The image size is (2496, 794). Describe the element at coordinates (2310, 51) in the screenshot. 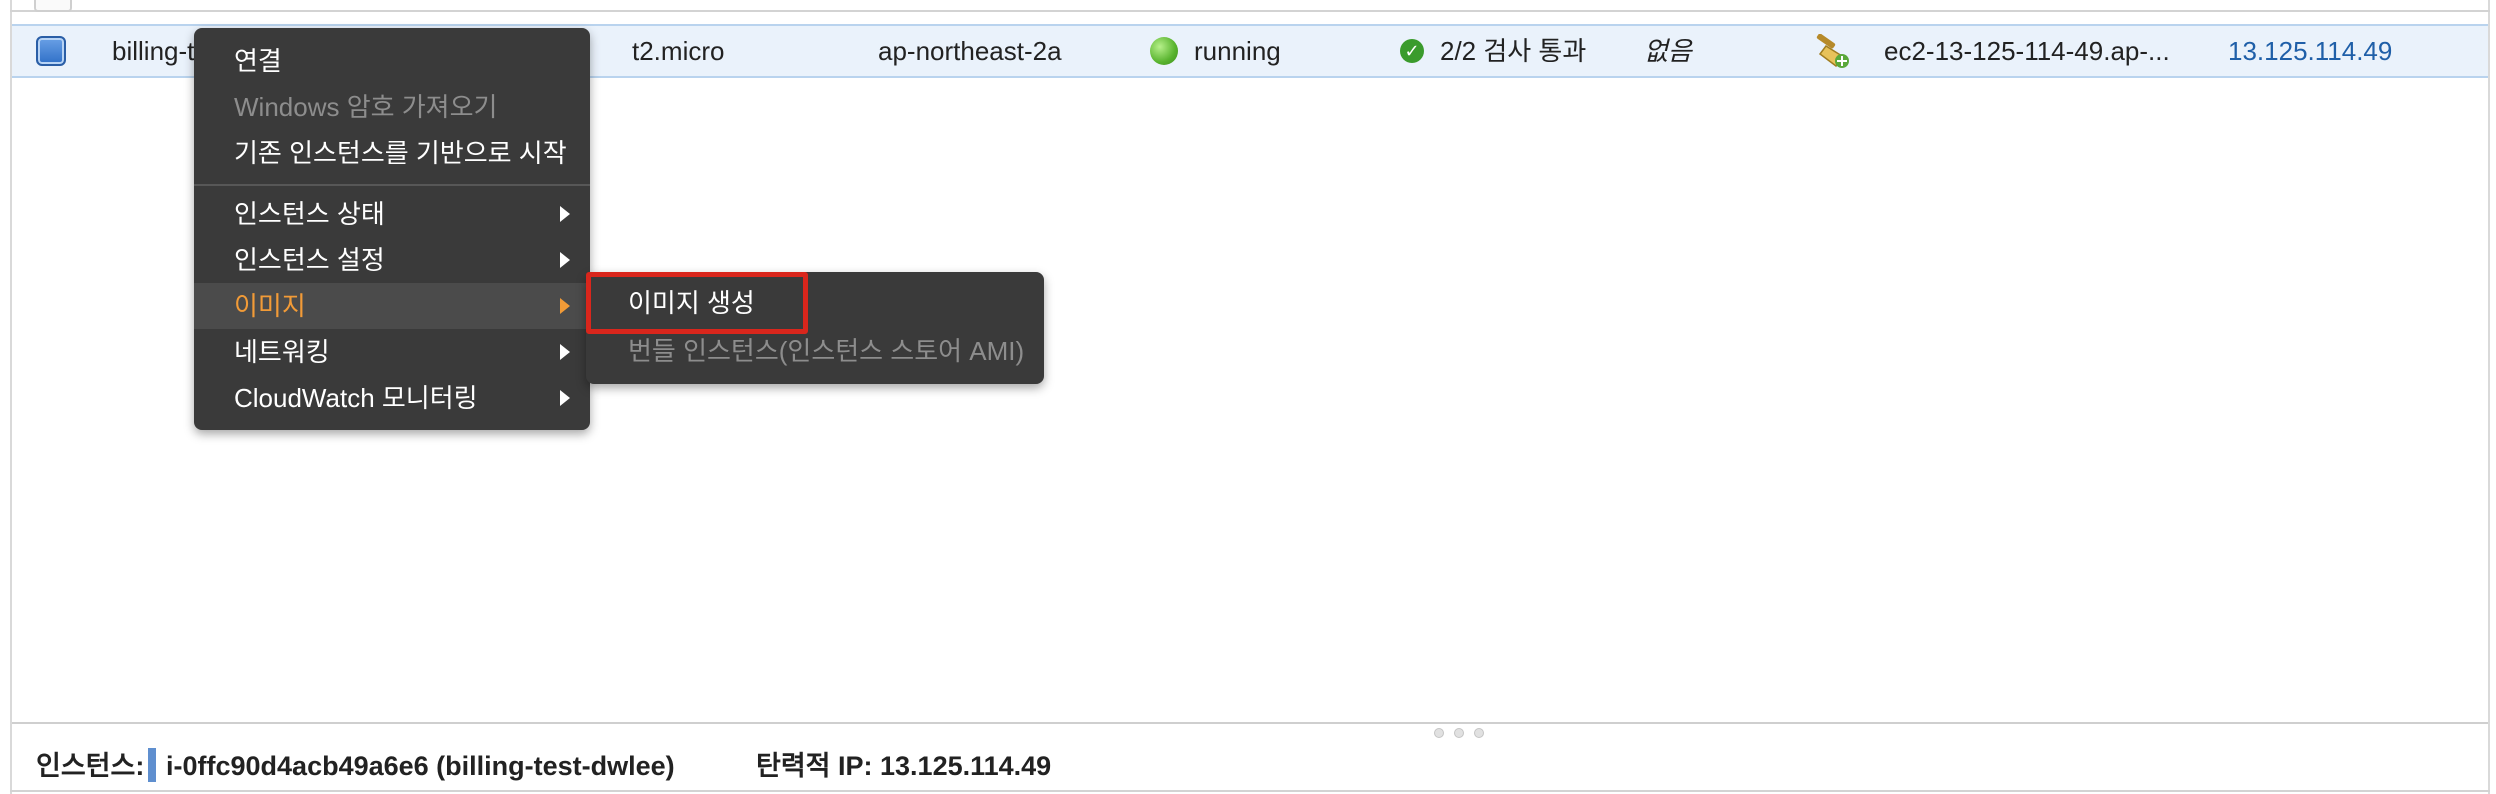

I see `public-ip-link: 13.125.114.49` at that location.